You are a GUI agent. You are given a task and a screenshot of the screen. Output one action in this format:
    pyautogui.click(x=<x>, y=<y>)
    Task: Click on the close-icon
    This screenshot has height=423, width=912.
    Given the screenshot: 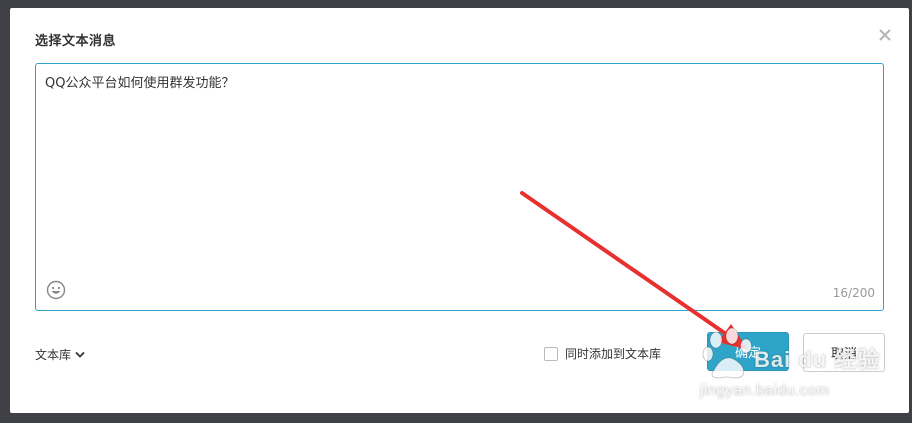 What is the action you would take?
    pyautogui.click(x=885, y=35)
    